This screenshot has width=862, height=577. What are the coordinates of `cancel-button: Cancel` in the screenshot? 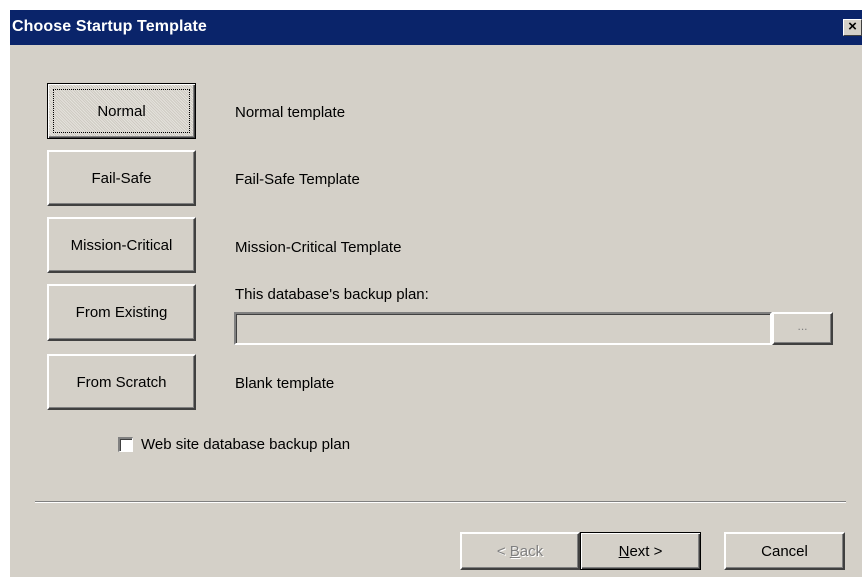 It's located at (784, 551).